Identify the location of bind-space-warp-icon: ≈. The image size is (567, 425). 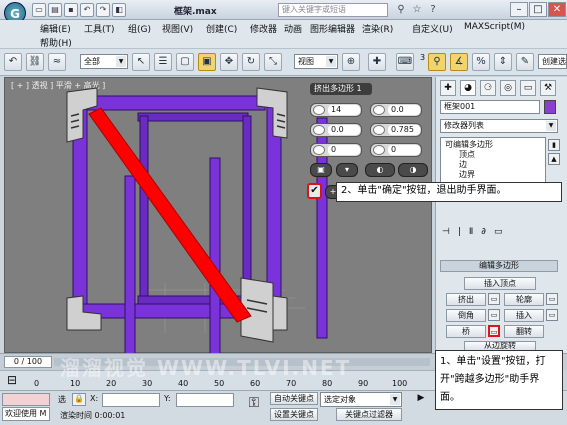
(57, 62).